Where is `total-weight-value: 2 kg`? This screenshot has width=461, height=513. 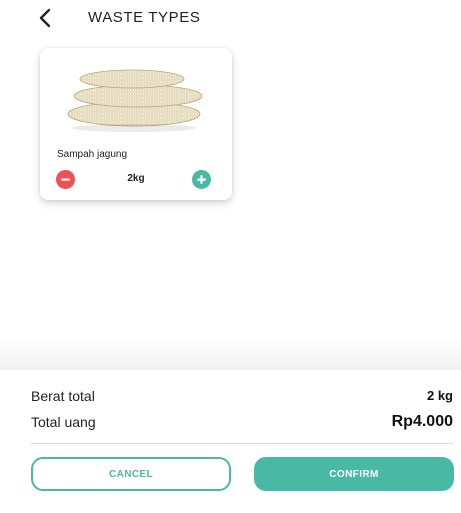
total-weight-value: 2 kg is located at coordinates (439, 395).